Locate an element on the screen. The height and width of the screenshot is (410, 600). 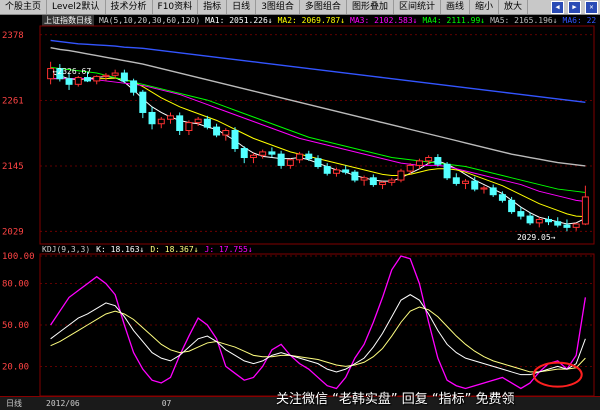
price-tick-label: 2029 is located at coordinates (13, 232).